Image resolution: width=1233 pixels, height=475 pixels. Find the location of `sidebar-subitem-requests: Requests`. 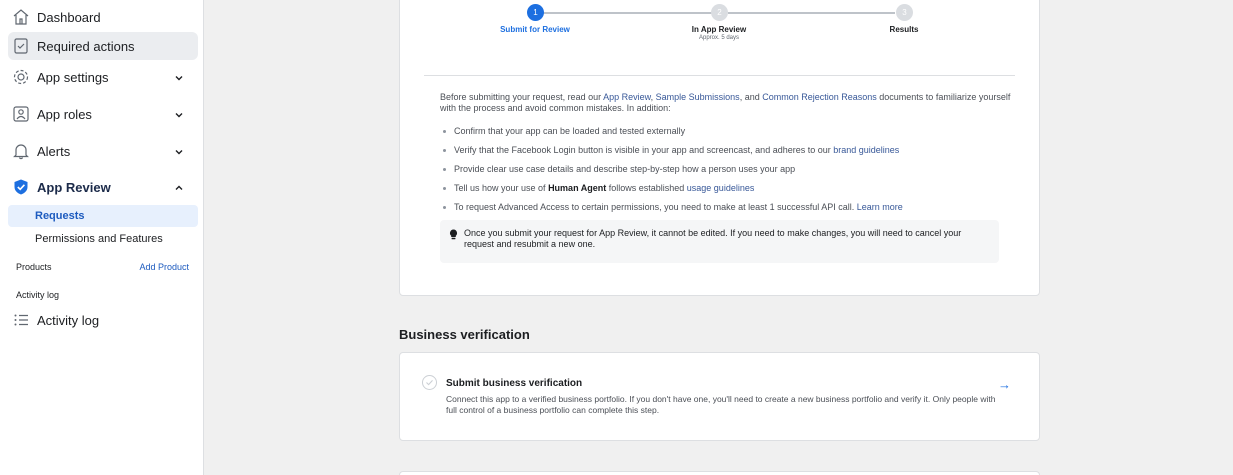

sidebar-subitem-requests: Requests is located at coordinates (103, 216).